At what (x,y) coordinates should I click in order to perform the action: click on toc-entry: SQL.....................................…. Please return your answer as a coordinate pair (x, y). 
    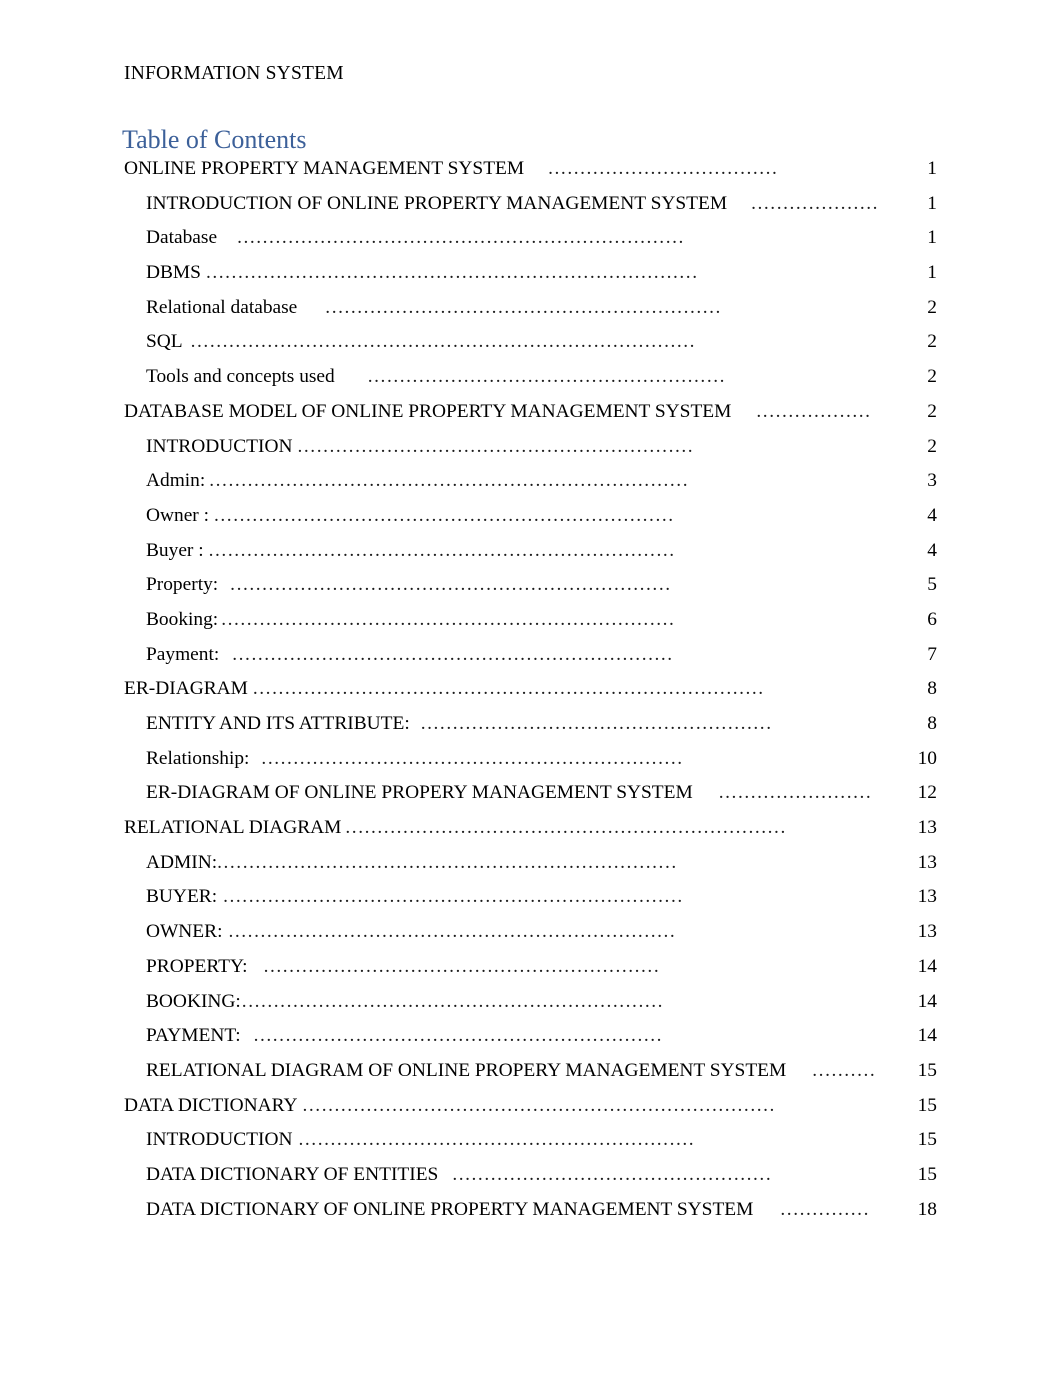
    Looking at the image, I should click on (531, 348).